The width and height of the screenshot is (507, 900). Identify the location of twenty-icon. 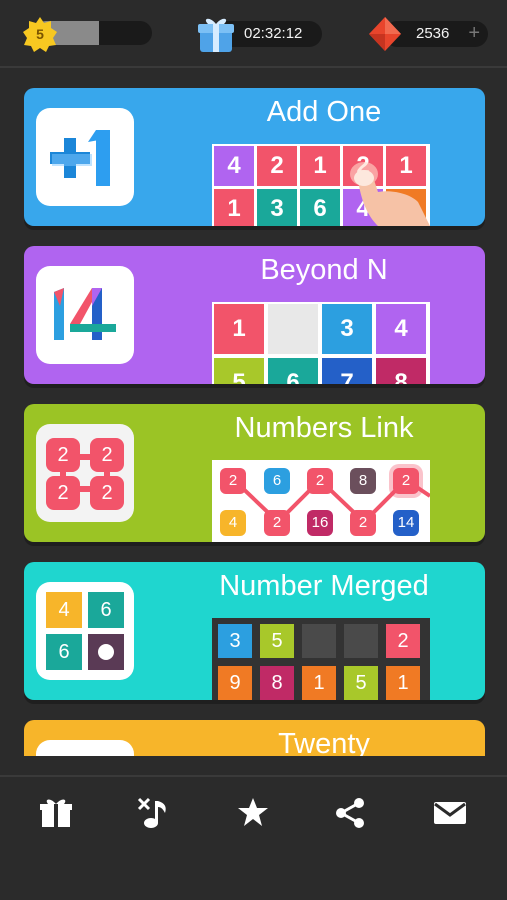
(85, 748).